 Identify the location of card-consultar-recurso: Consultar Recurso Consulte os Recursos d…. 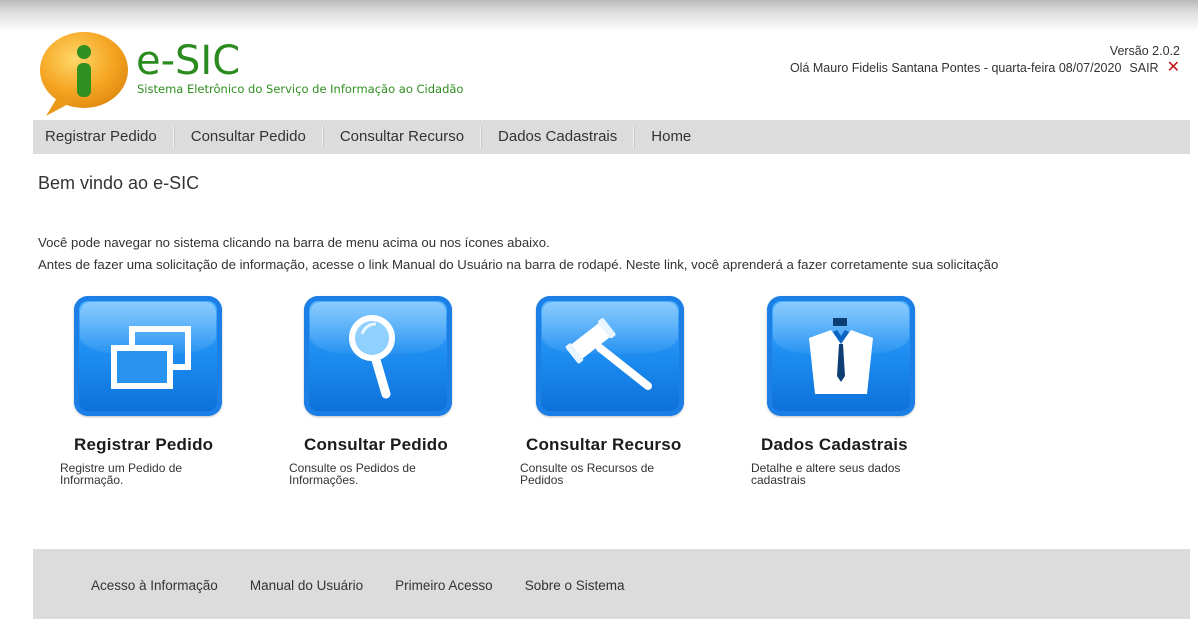
(643, 391).